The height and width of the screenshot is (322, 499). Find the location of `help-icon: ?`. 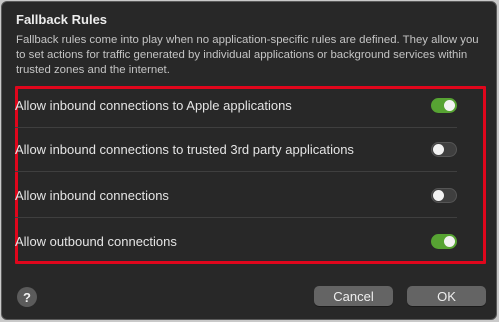

help-icon: ? is located at coordinates (27, 297).